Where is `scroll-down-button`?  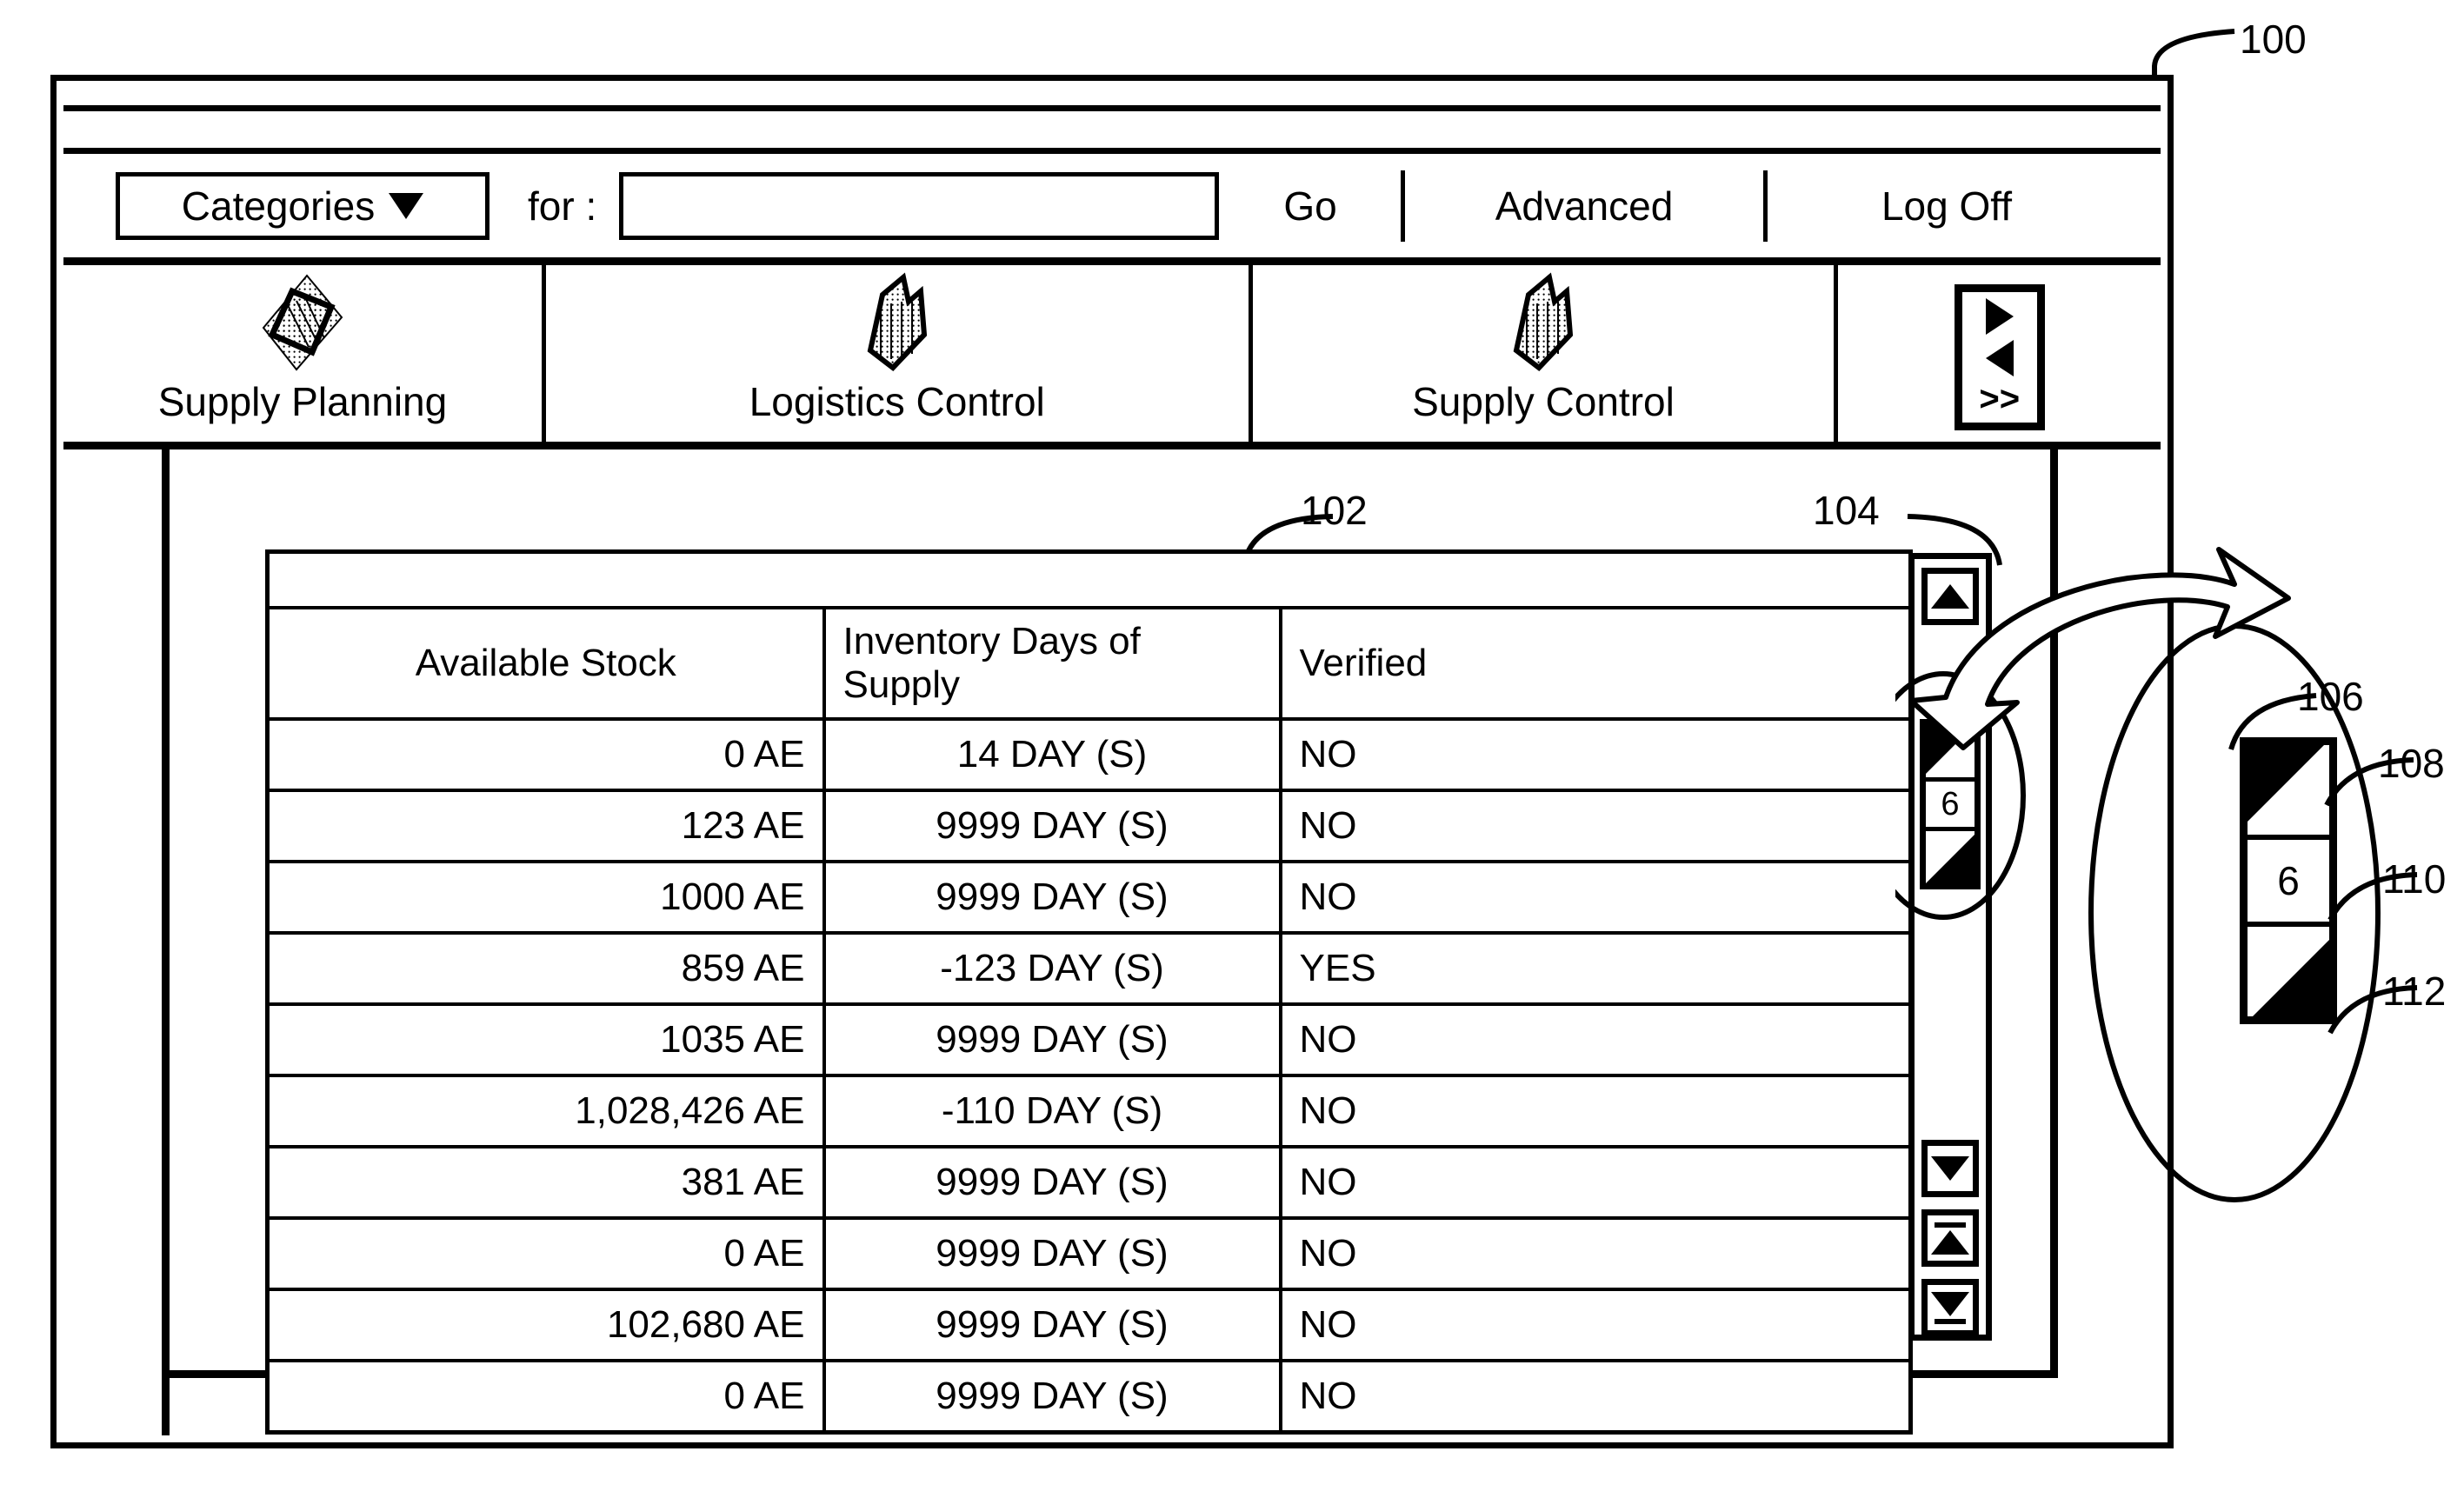 scroll-down-button is located at coordinates (1950, 1168).